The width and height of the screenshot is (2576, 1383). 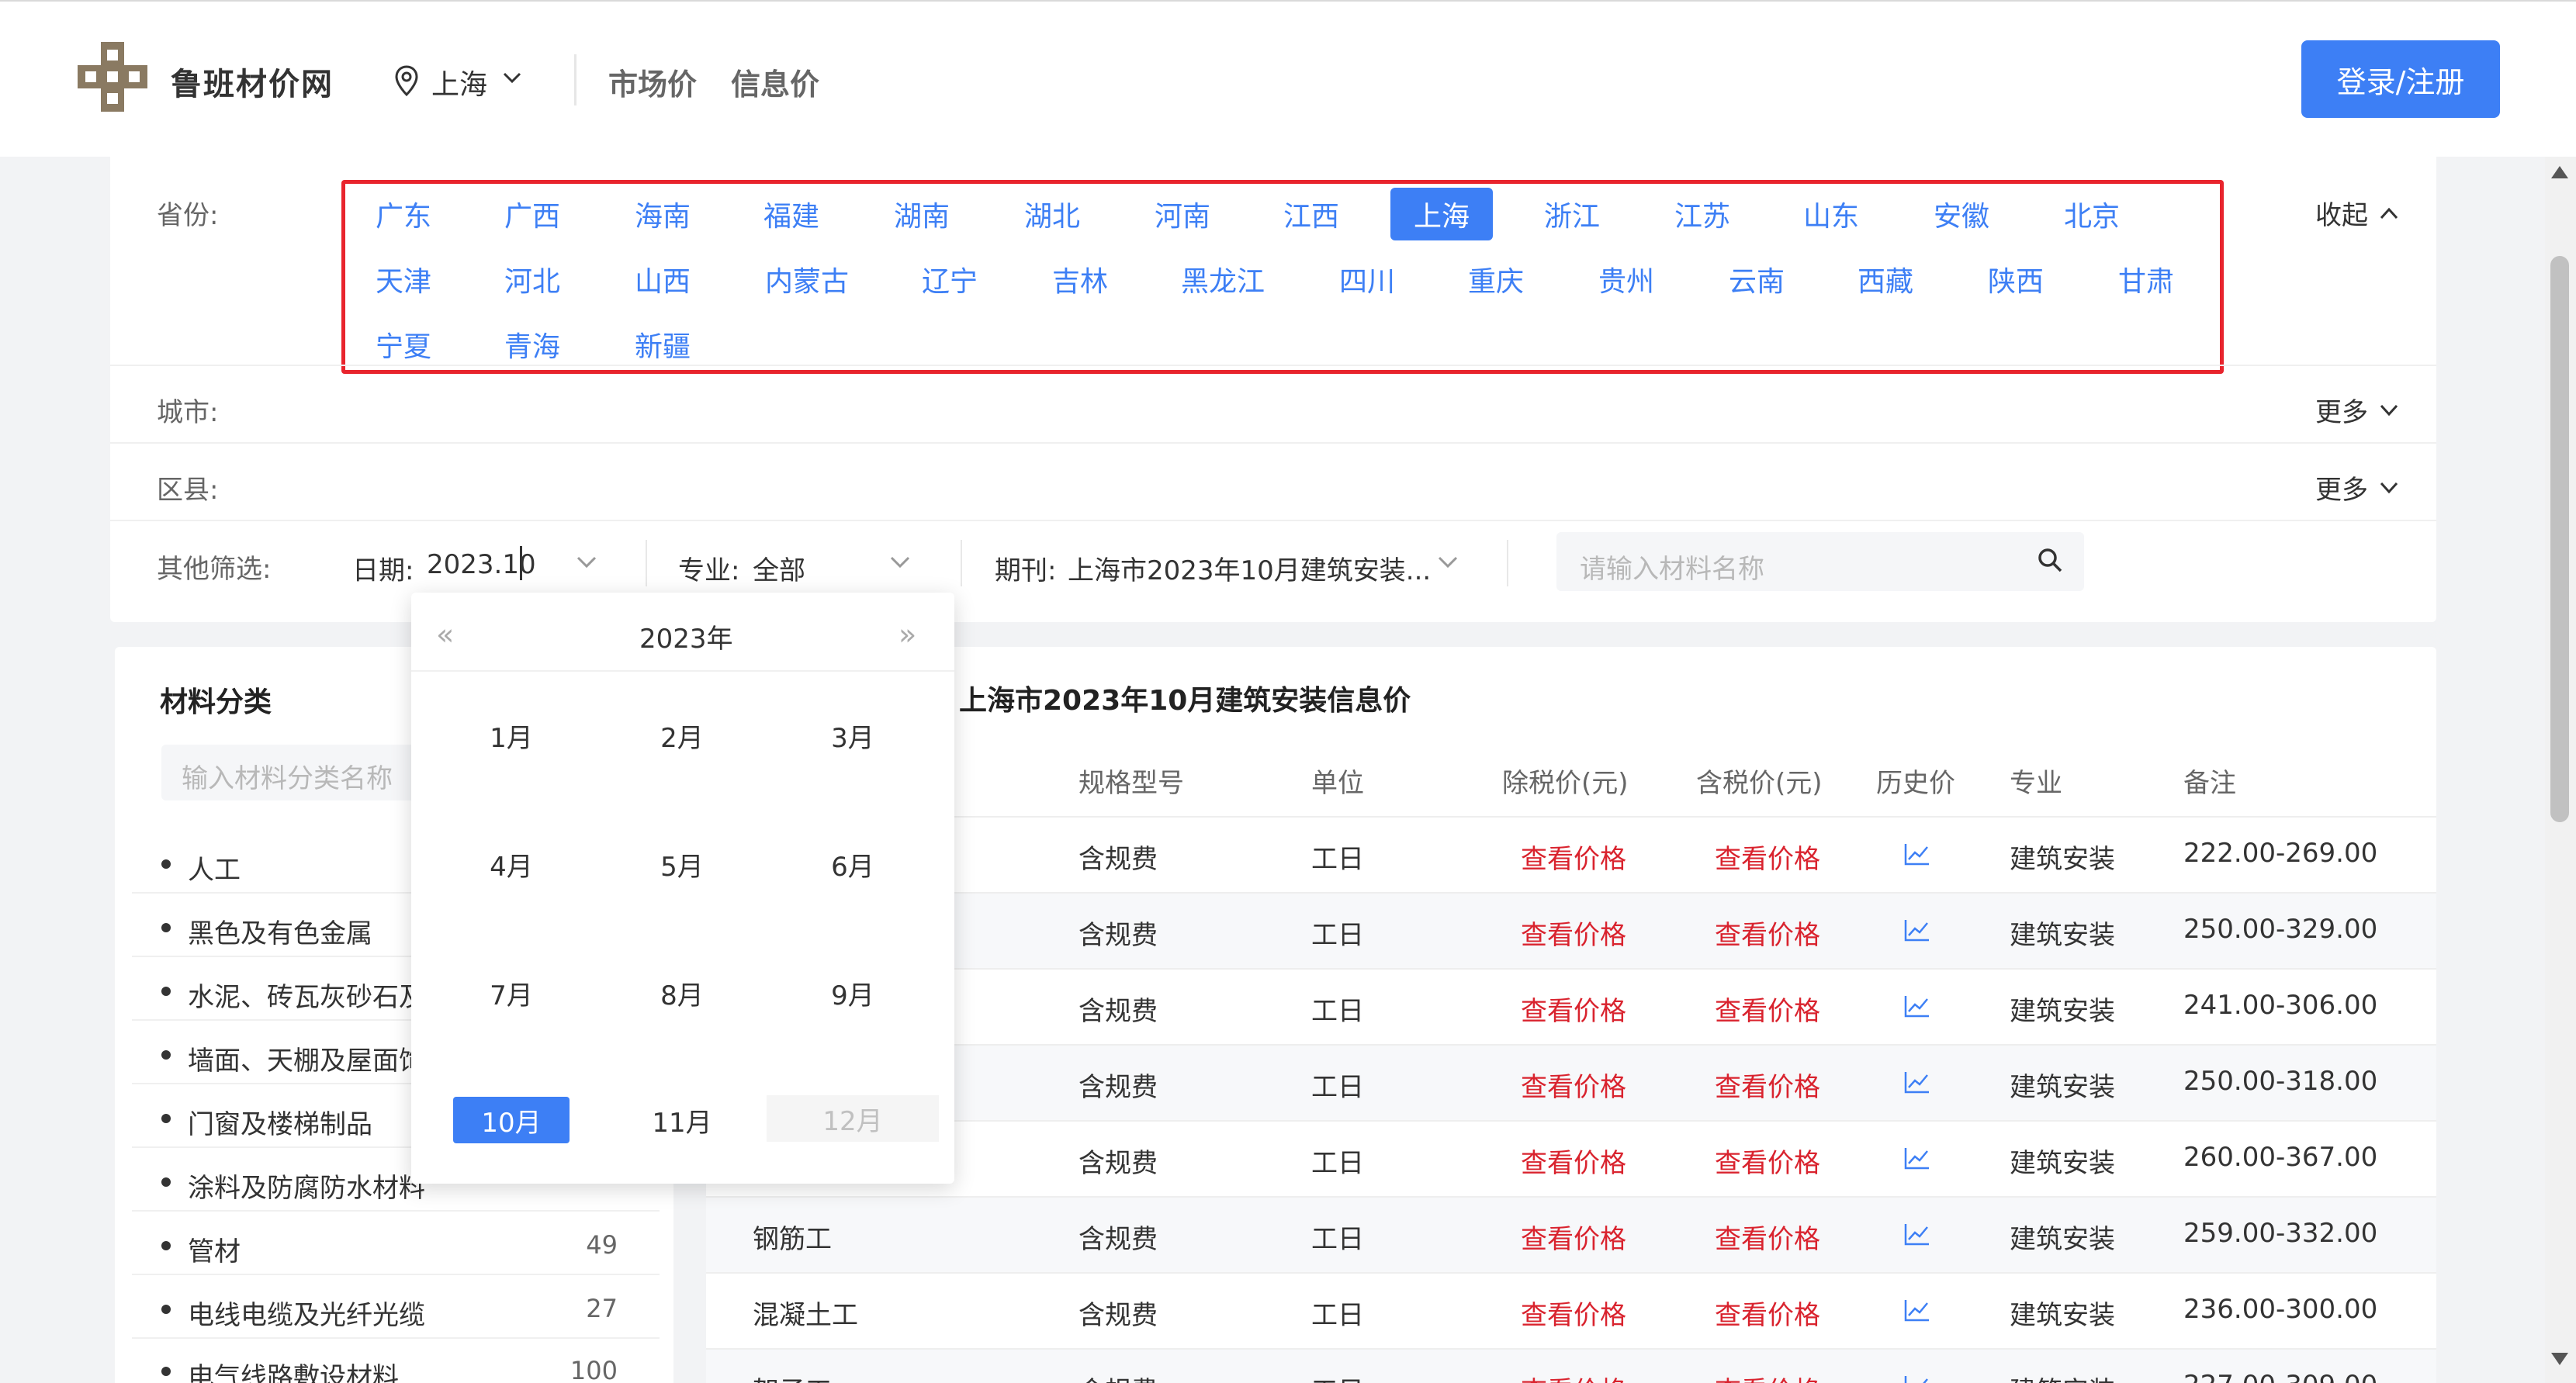 What do you see at coordinates (403, 279) in the screenshot?
I see `province-option: 天津` at bounding box center [403, 279].